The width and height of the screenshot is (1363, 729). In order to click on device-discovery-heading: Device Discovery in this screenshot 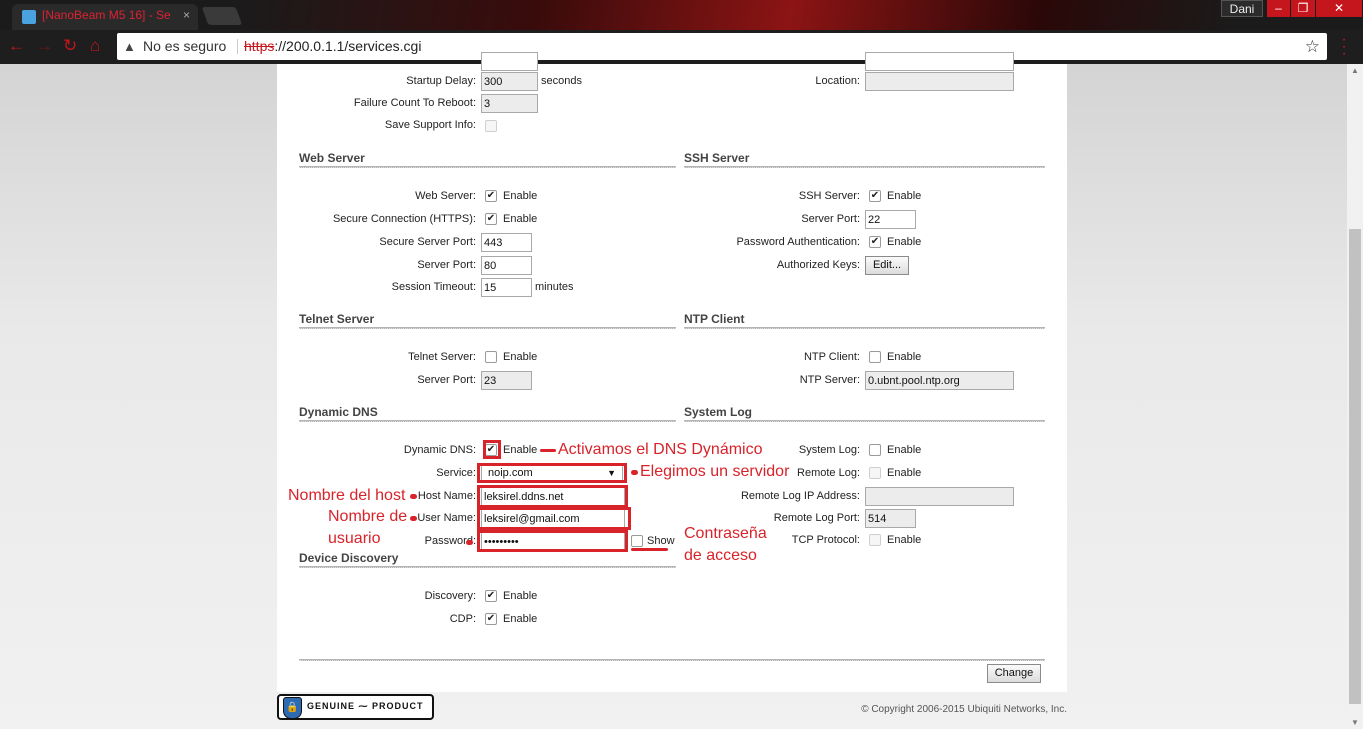, I will do `click(349, 558)`.